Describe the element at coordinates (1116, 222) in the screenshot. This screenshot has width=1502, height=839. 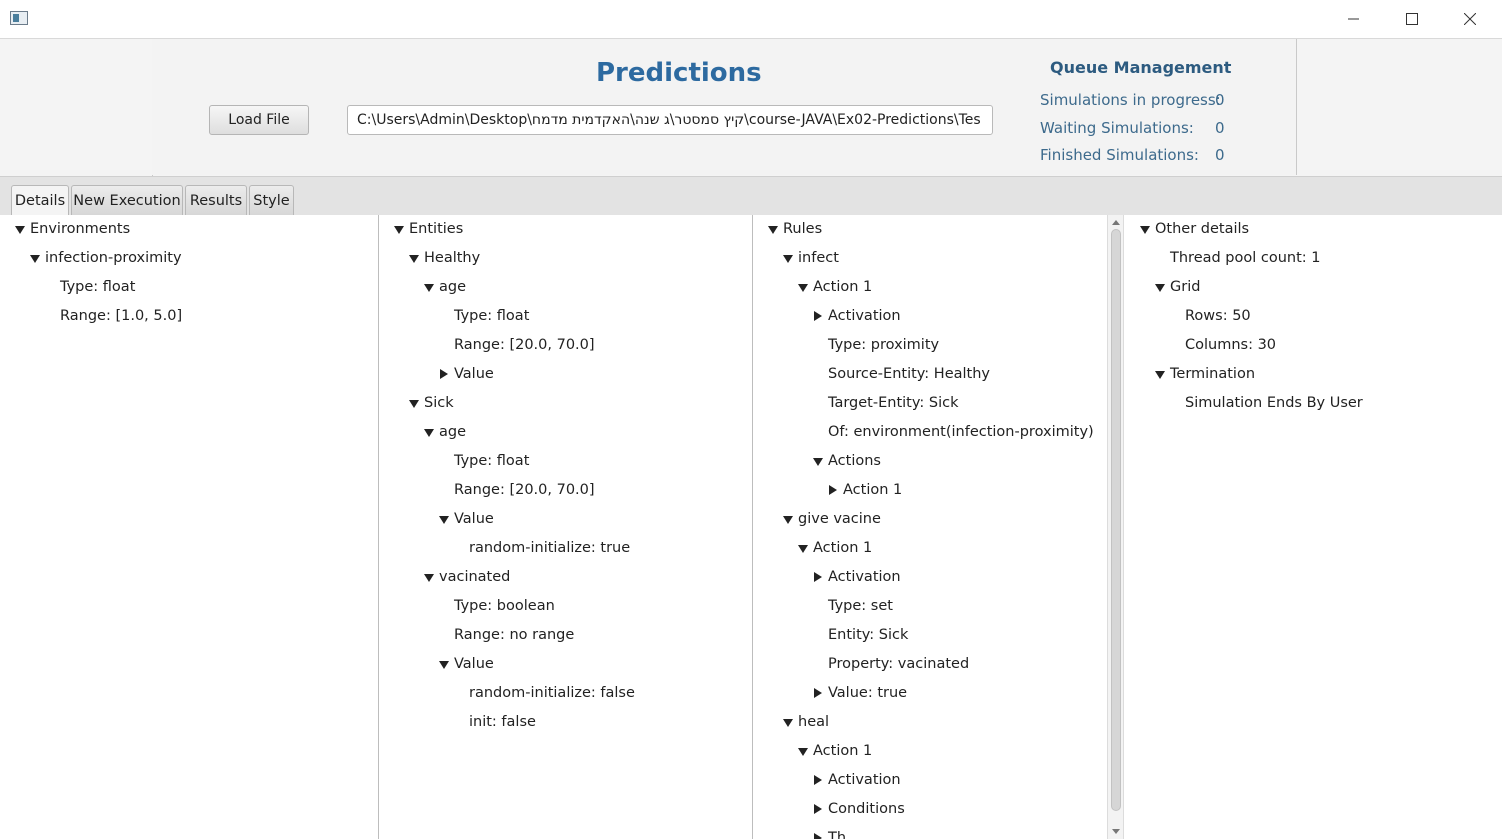
I see `scroll-up-icon` at that location.